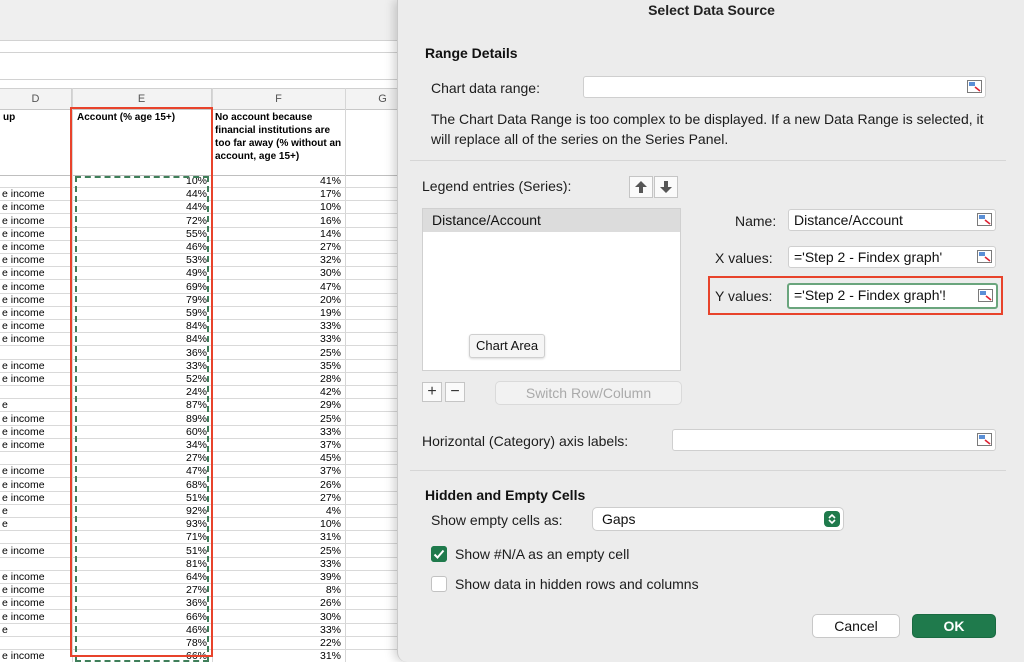 This screenshot has height=662, width=1024. Describe the element at coordinates (954, 626) in the screenshot. I see `ok-button: OK` at that location.